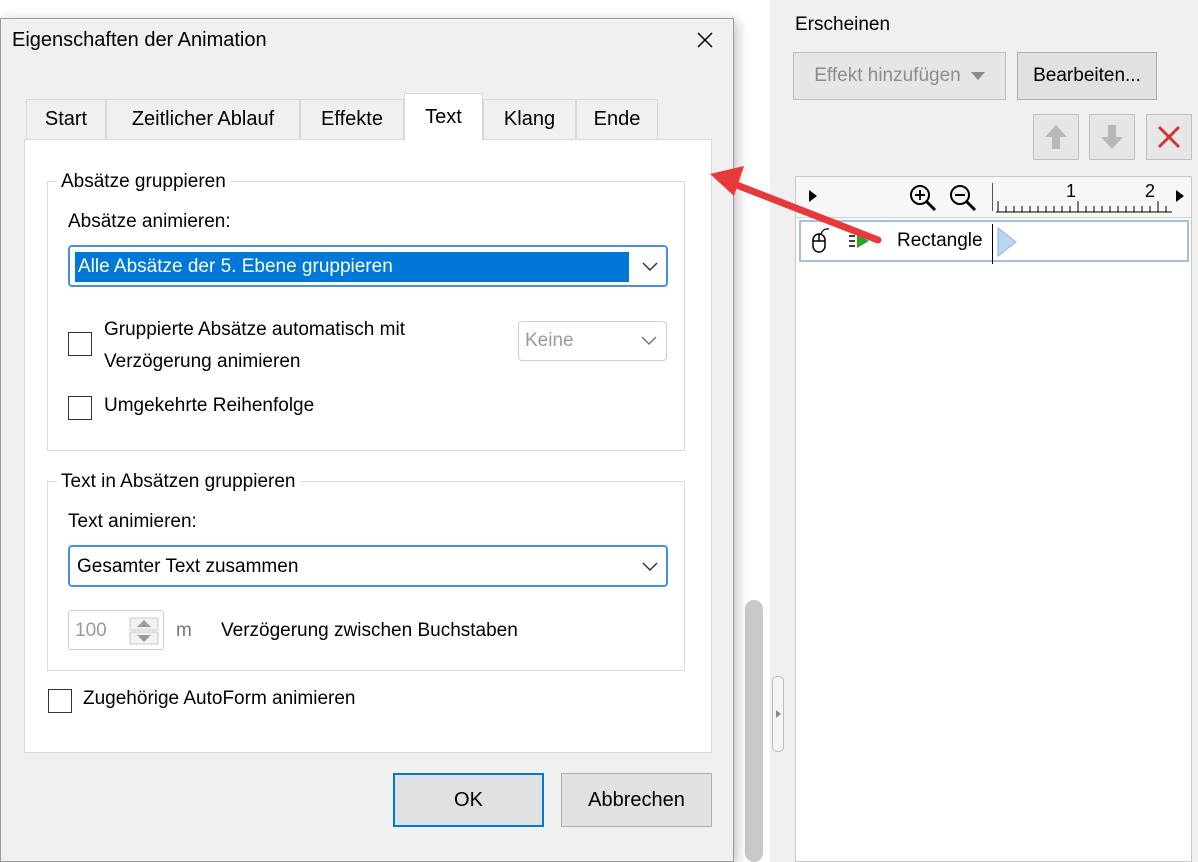 The width and height of the screenshot is (1198, 862). I want to click on tab-effects: Effekte, so click(352, 119).